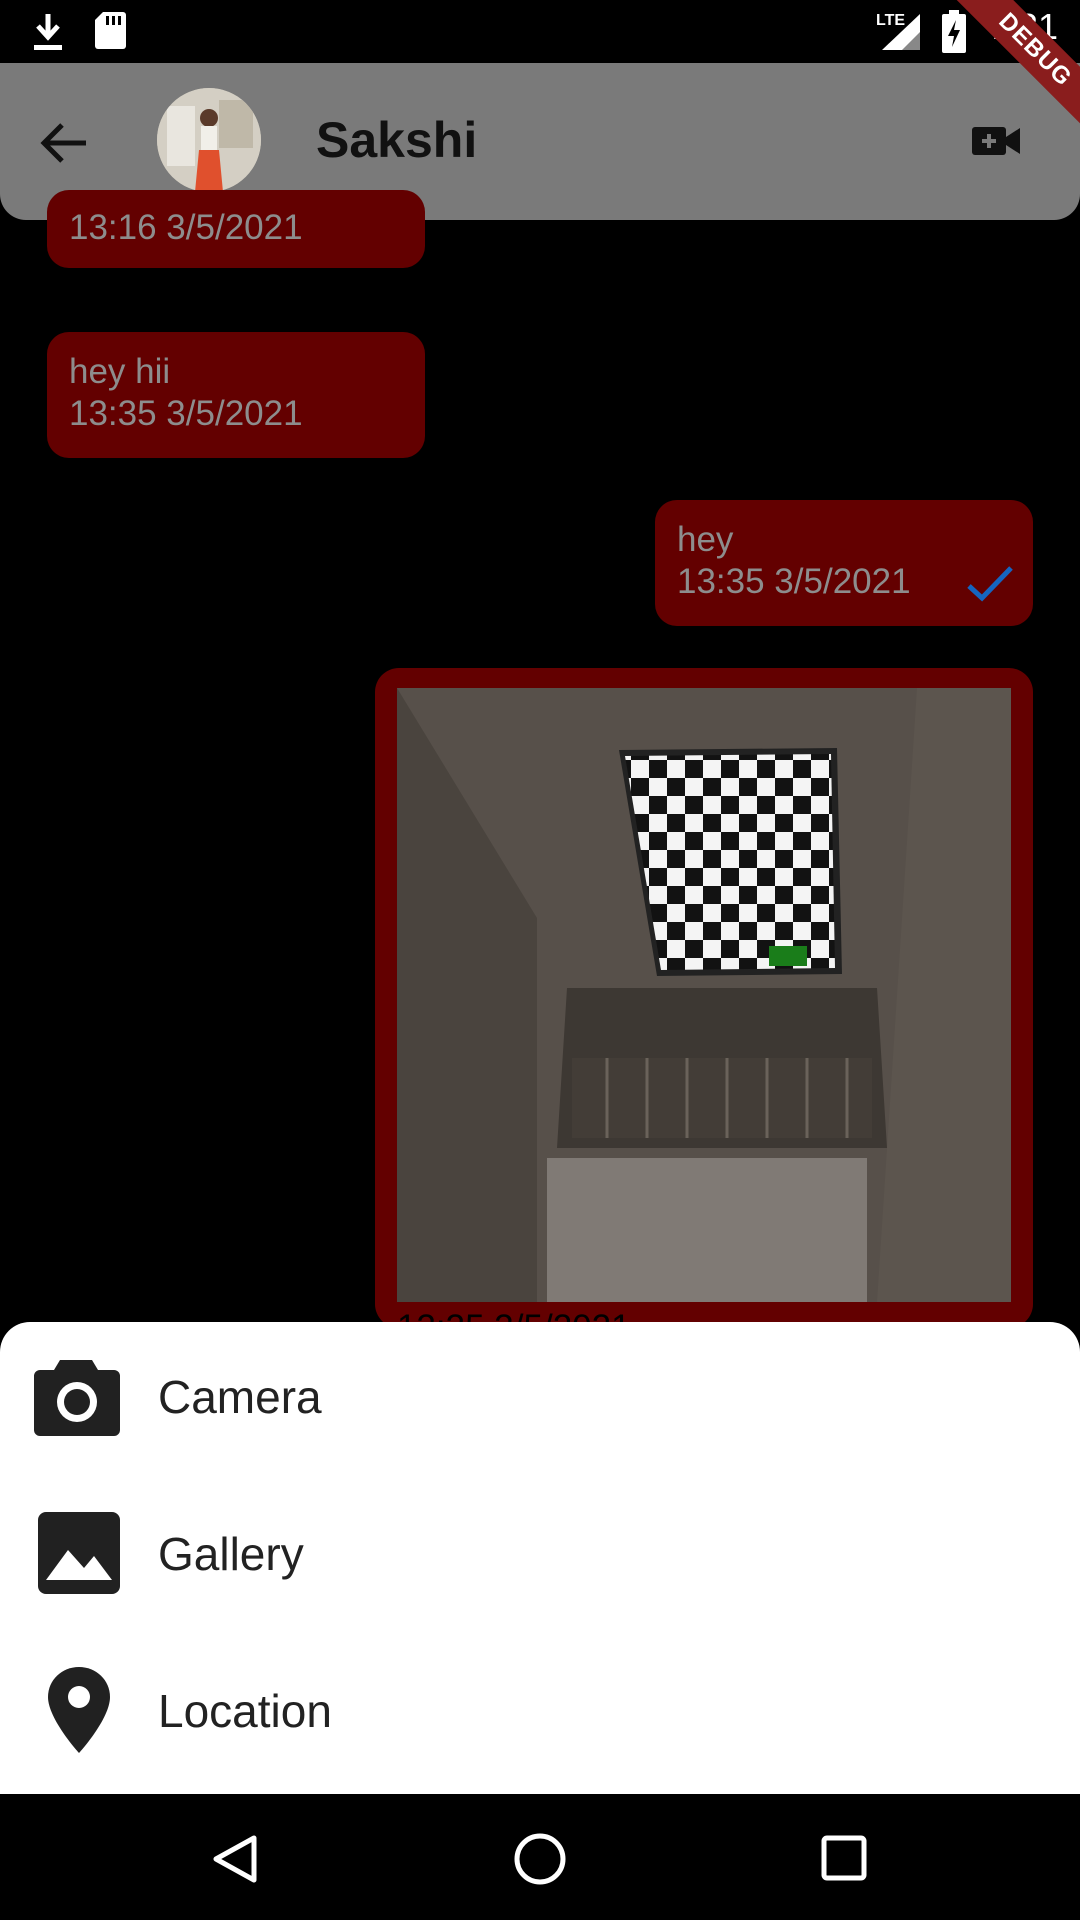 The width and height of the screenshot is (1080, 1920). What do you see at coordinates (990, 584) in the screenshot?
I see `check-icon` at bounding box center [990, 584].